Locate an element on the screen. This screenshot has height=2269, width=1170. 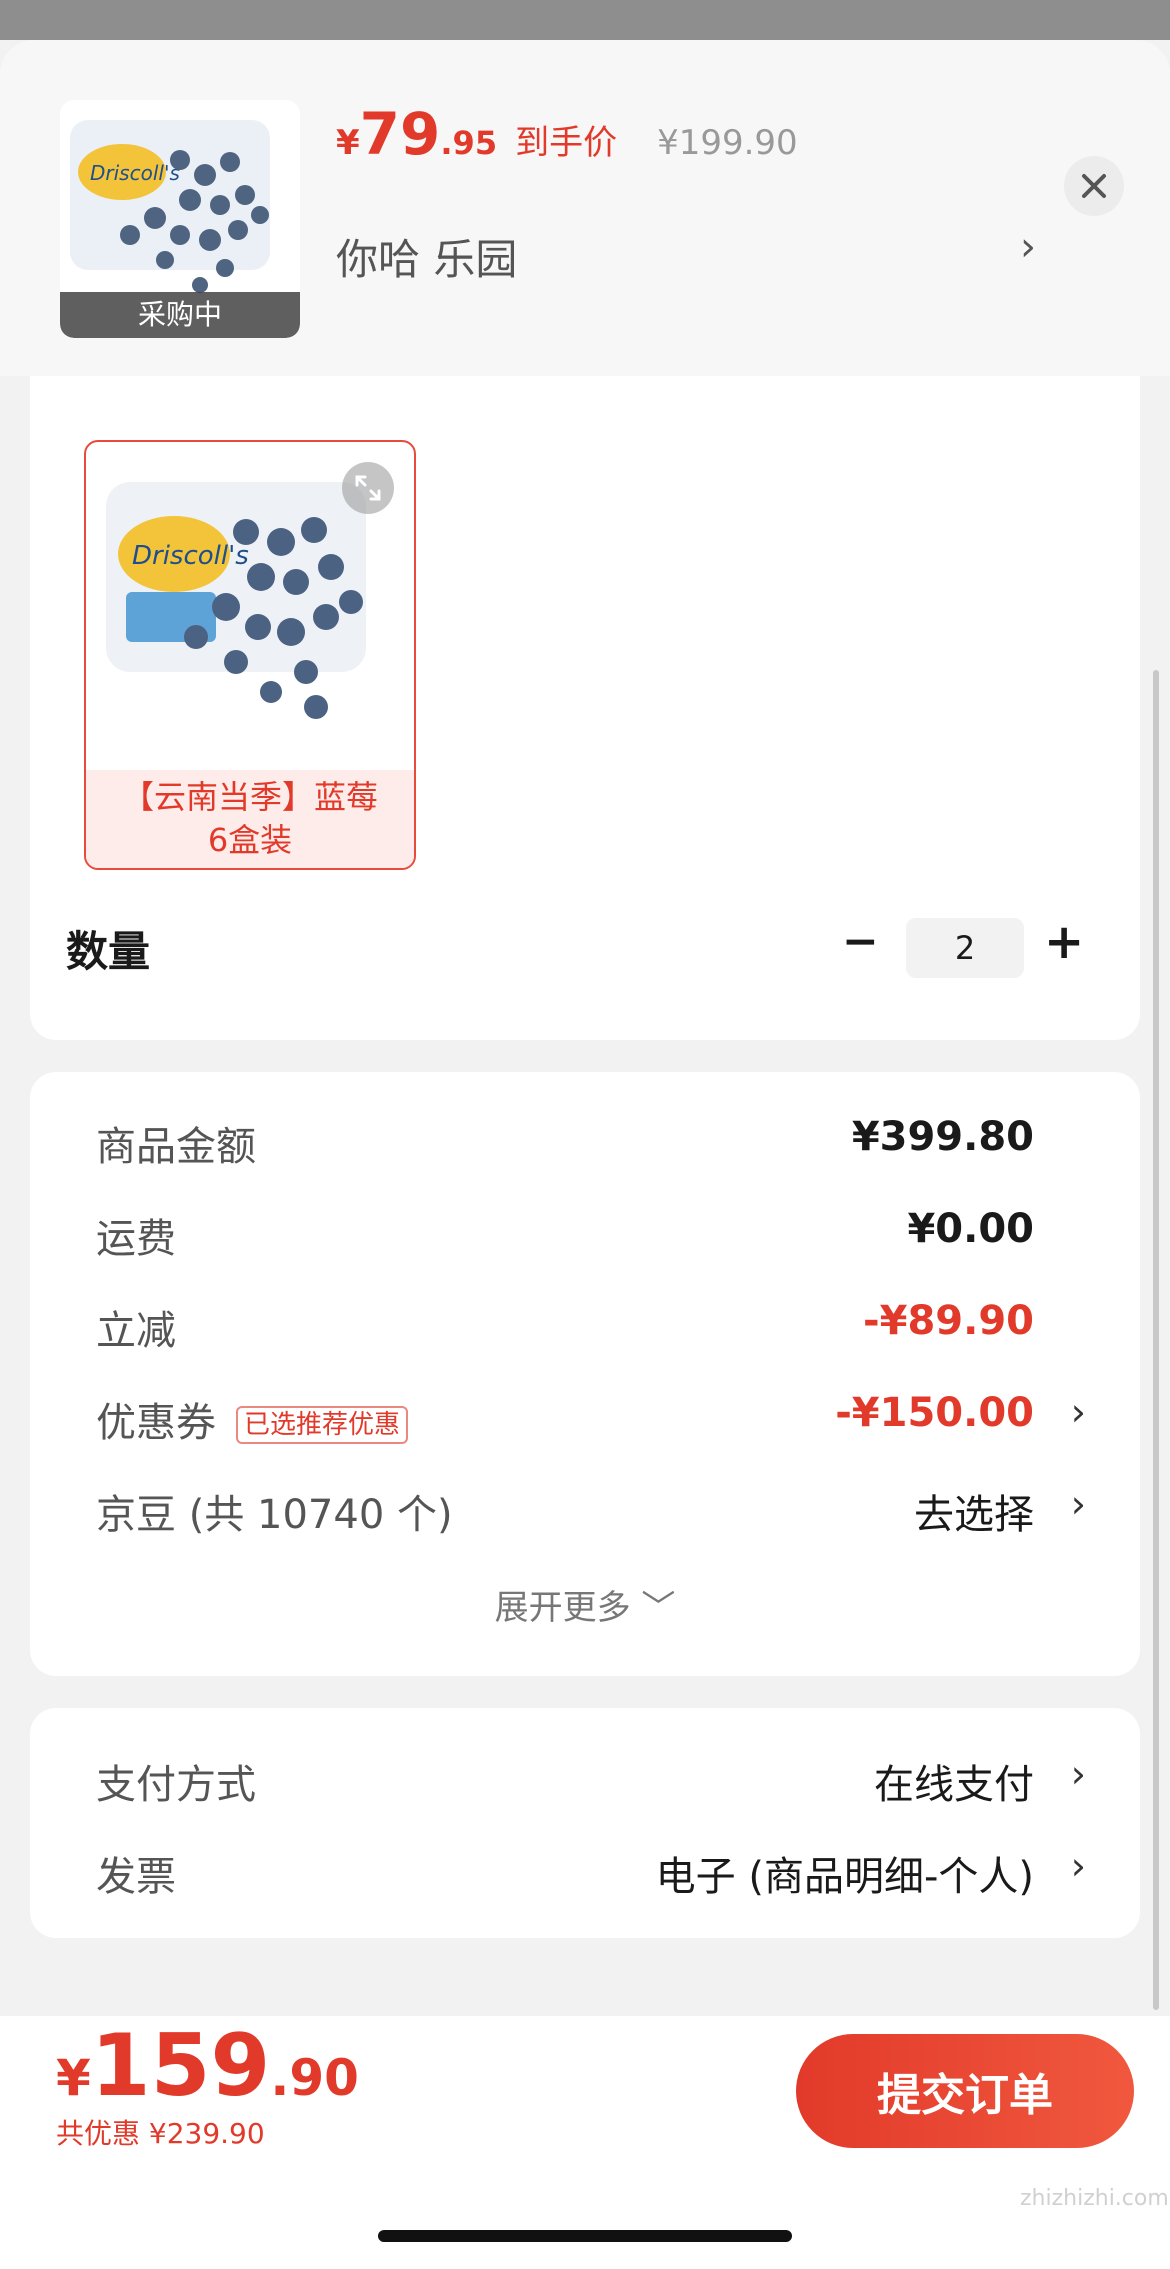
summary-label: 优惠券 已选推荐优惠 is located at coordinates (252, 1419).